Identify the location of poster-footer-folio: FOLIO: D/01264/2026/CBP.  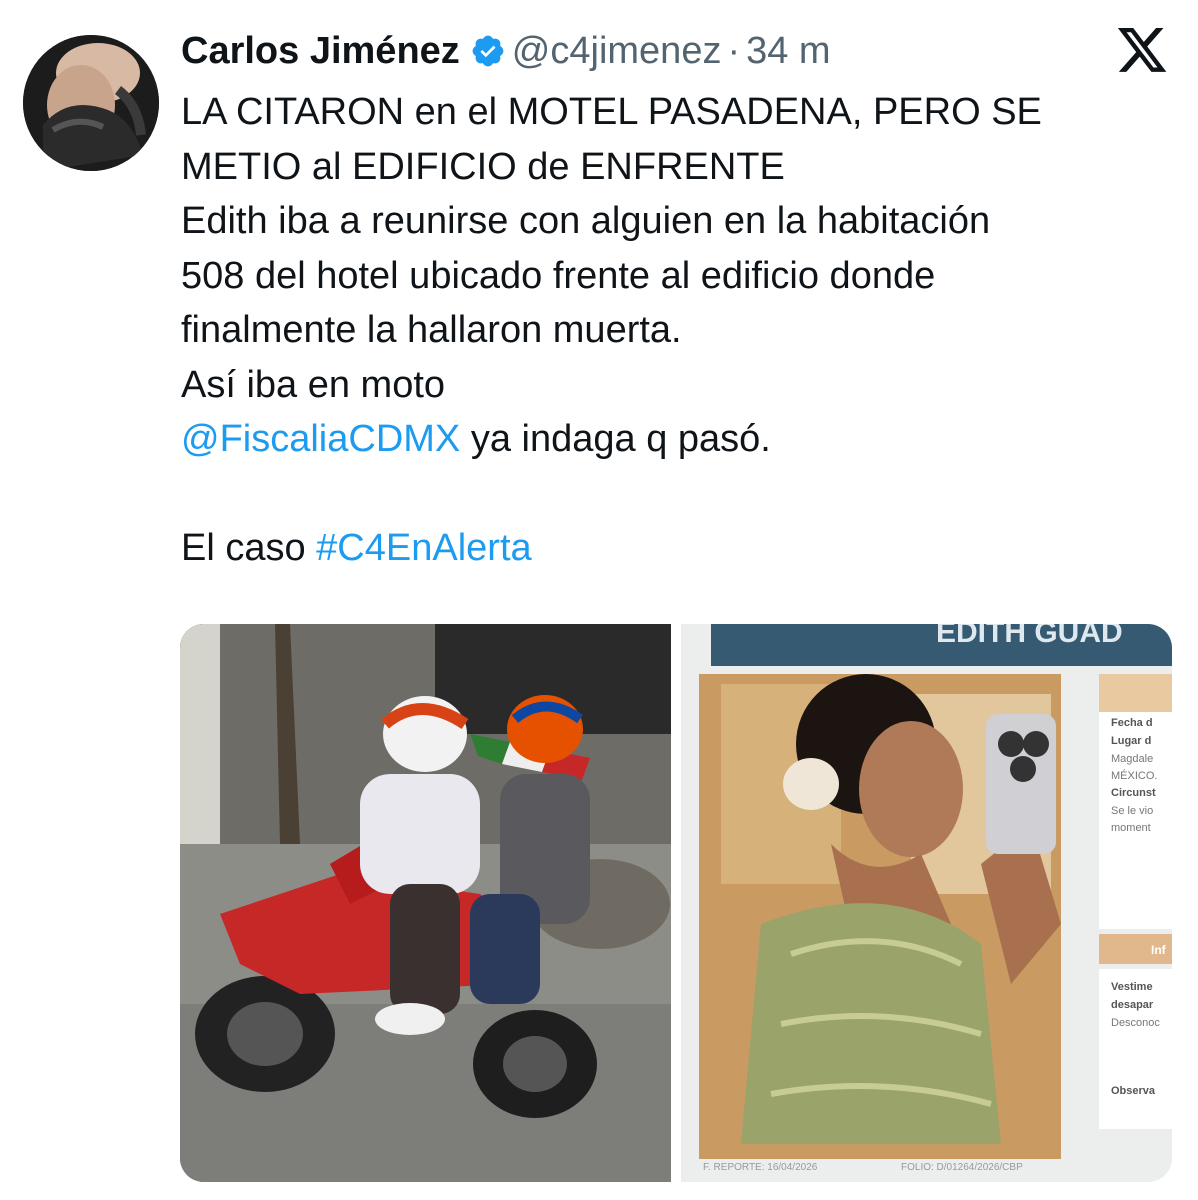
(962, 1167).